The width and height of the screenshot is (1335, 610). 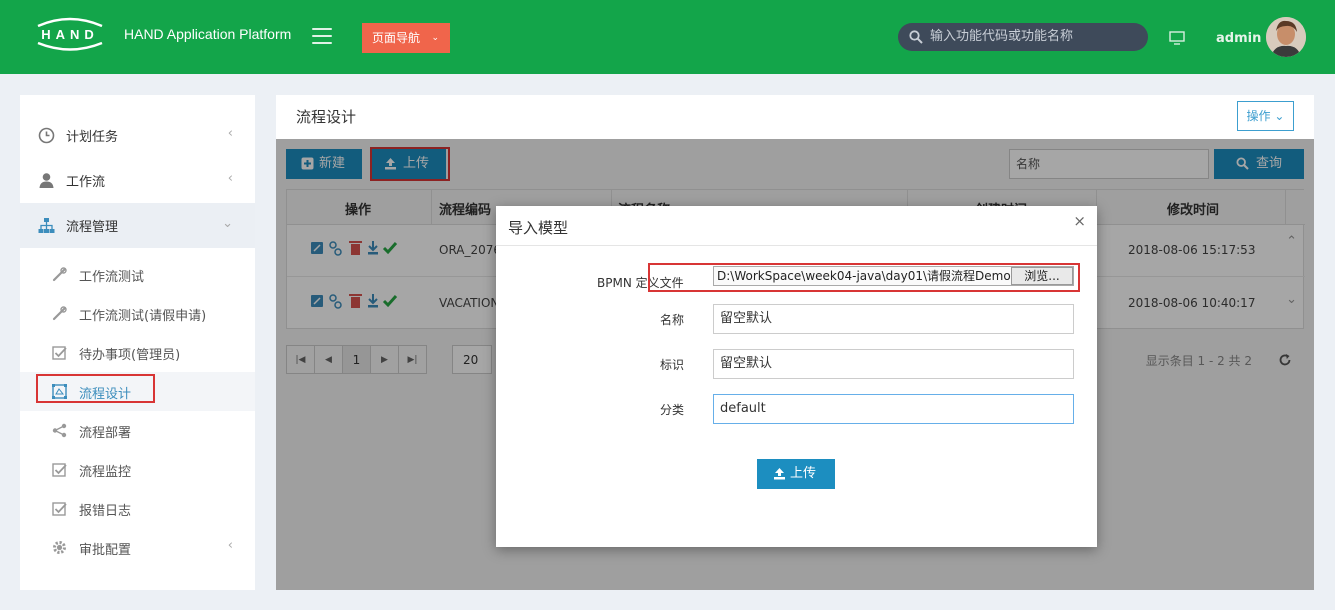 What do you see at coordinates (46, 135) in the screenshot?
I see `clock-icon` at bounding box center [46, 135].